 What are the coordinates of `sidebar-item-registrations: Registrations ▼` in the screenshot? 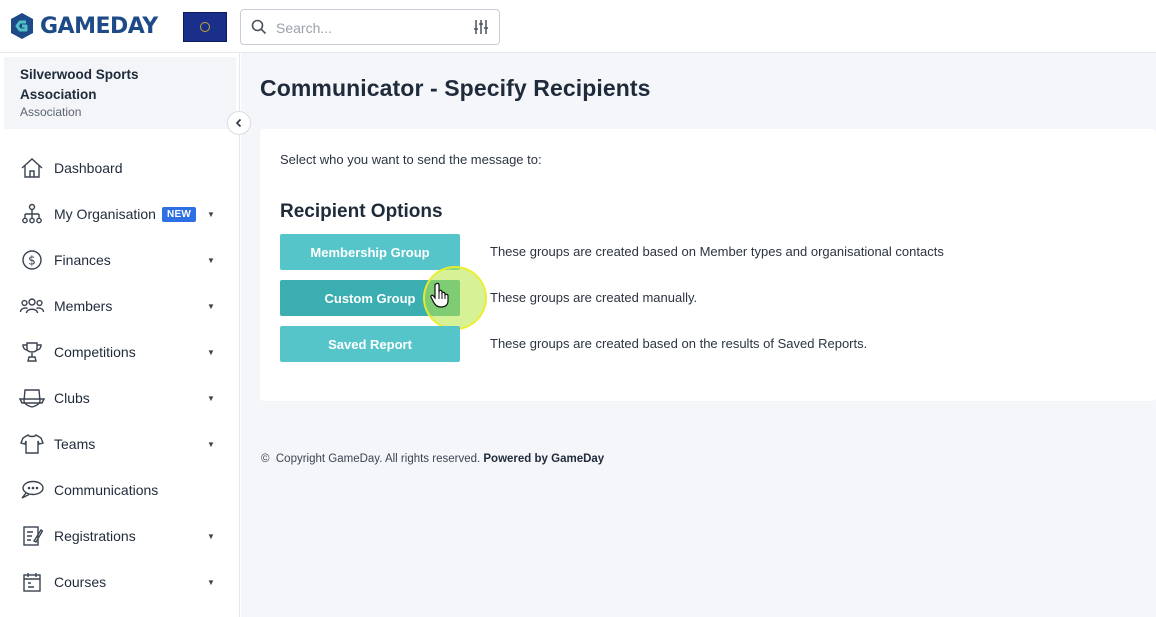 It's located at (120, 536).